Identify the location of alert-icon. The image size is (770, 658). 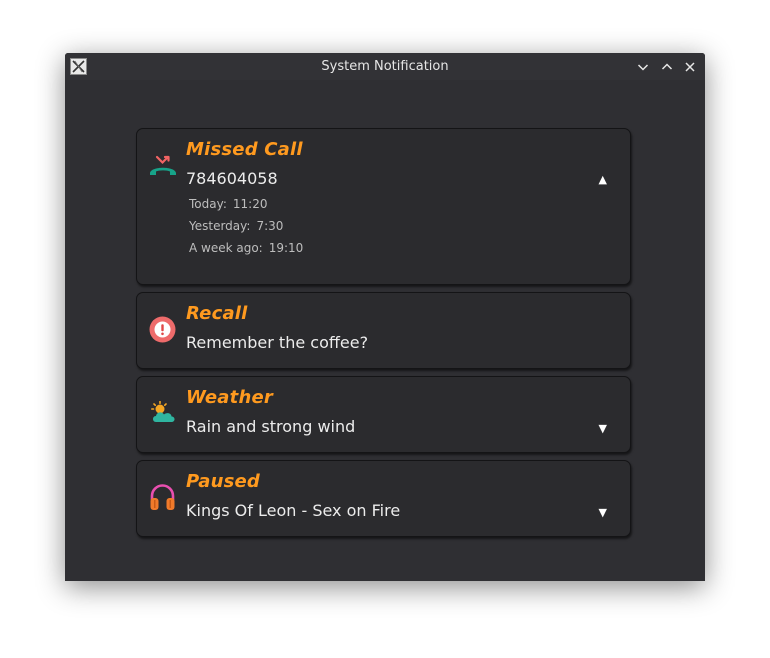
(162, 331).